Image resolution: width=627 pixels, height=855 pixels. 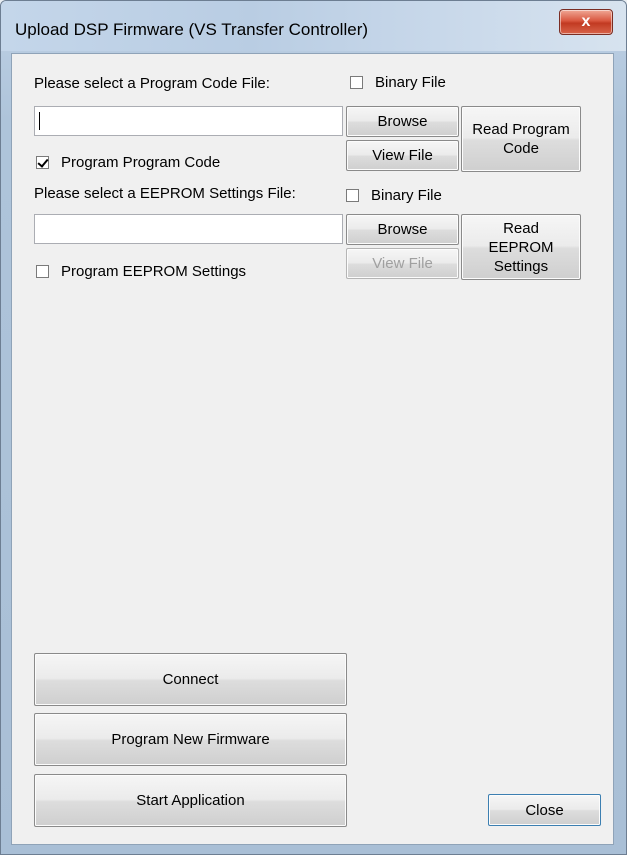 What do you see at coordinates (402, 229) in the screenshot?
I see `eeprom-browse-button: Browse` at bounding box center [402, 229].